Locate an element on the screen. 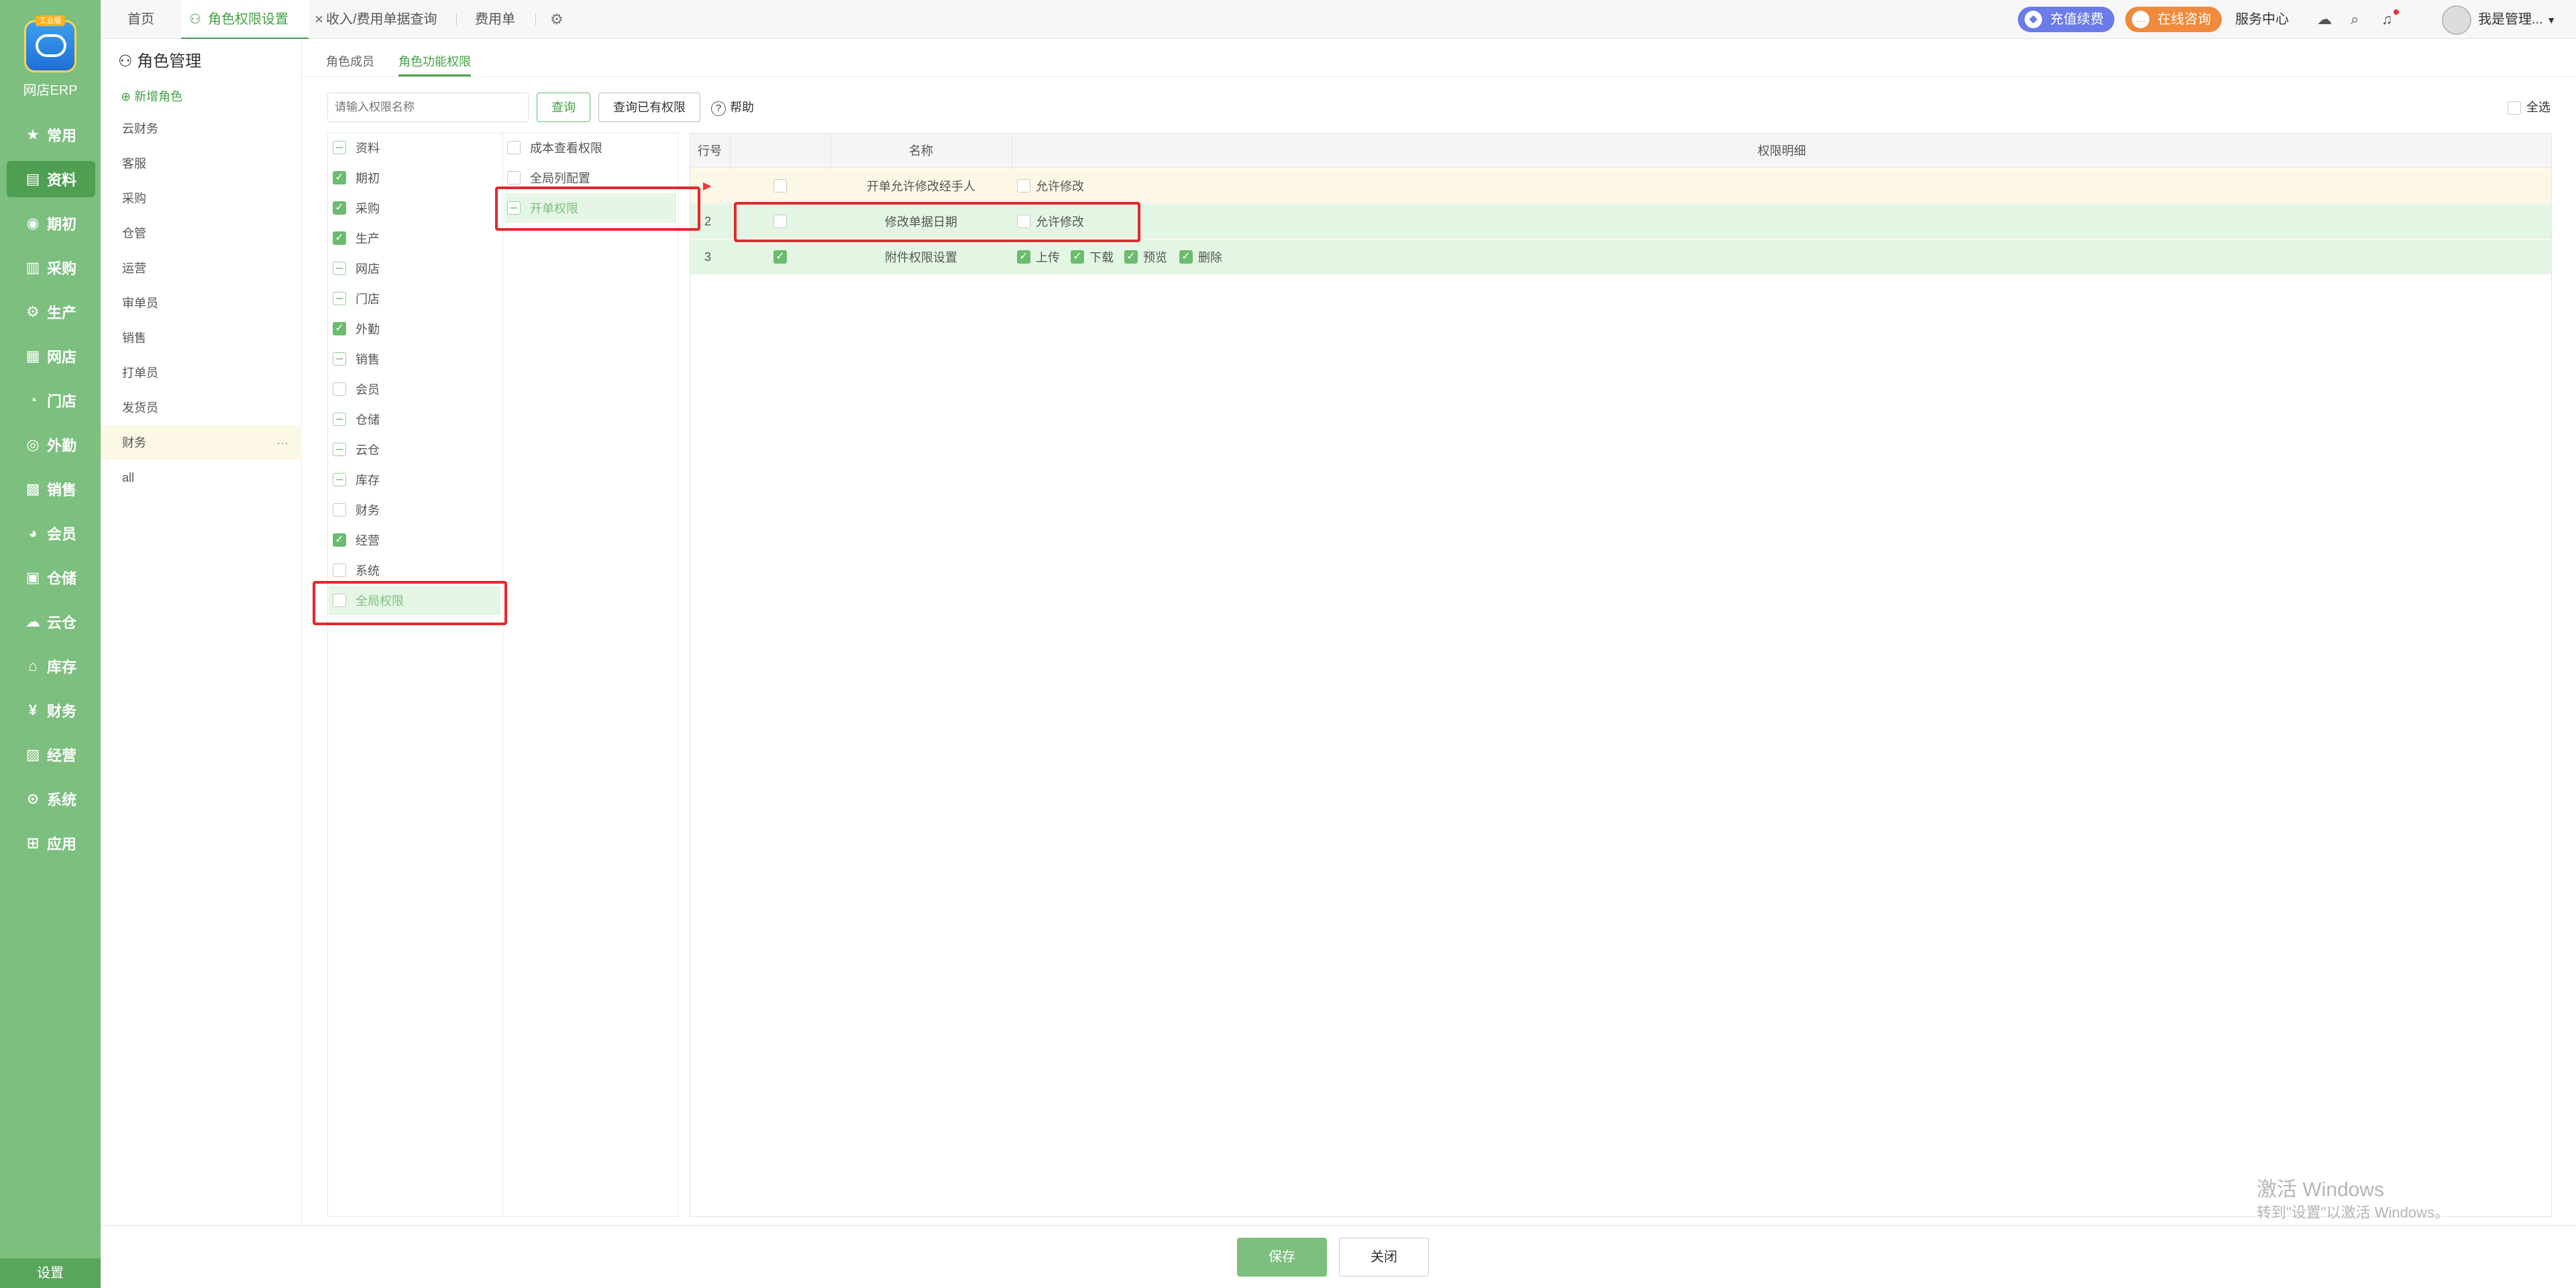 The width and height of the screenshot is (2576, 1288). row-checkbox-cell is located at coordinates (780, 185).